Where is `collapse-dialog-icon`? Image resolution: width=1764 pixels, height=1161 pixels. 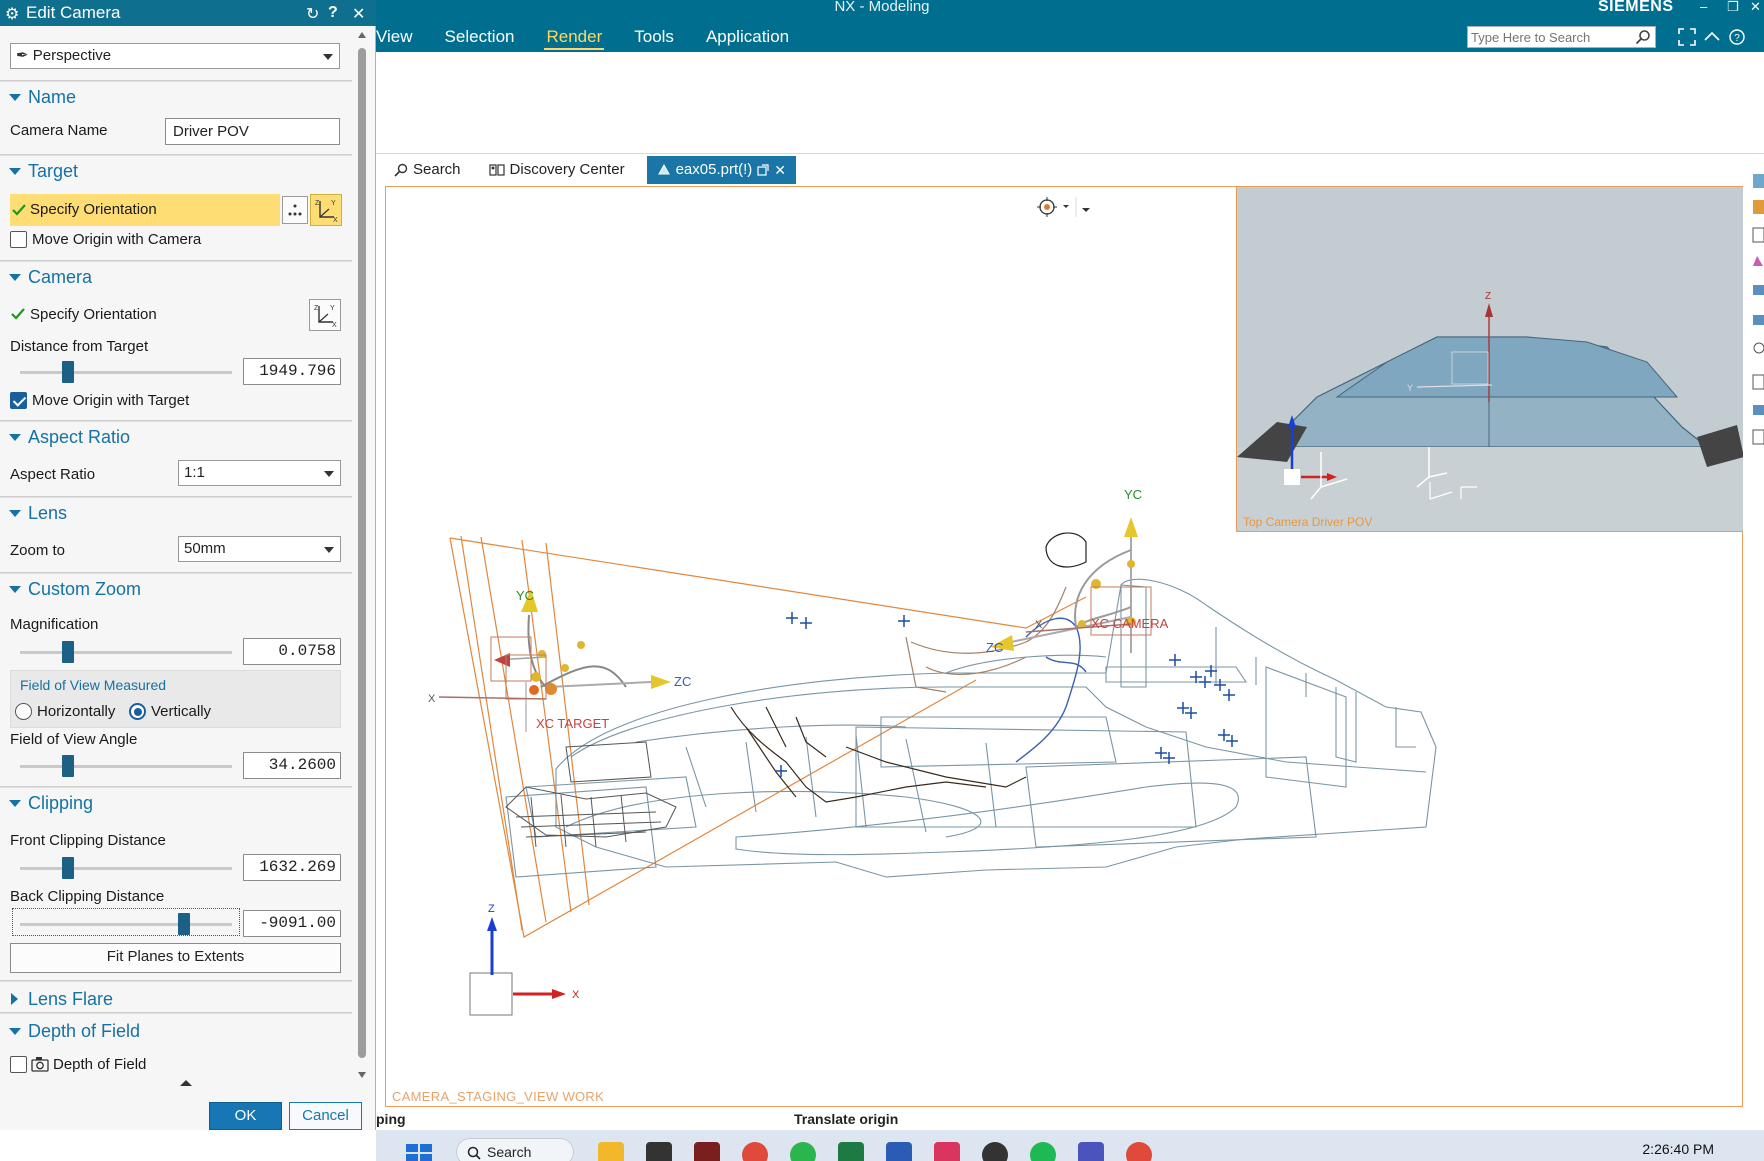
collapse-dialog-icon is located at coordinates (186, 1083).